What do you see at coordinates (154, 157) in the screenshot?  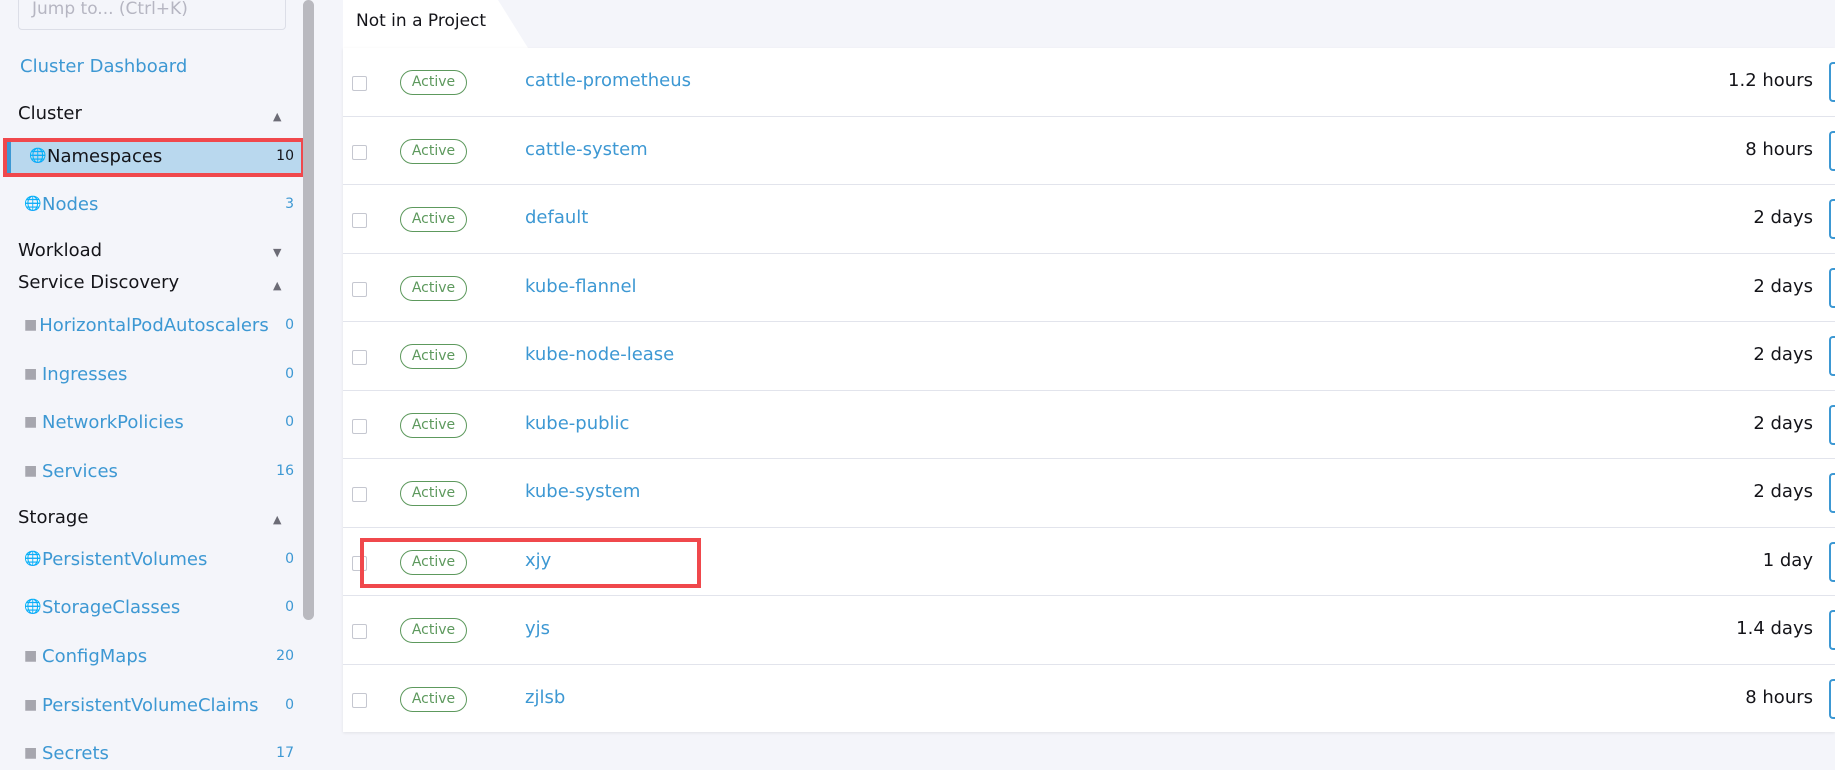 I see `highlight-box` at bounding box center [154, 157].